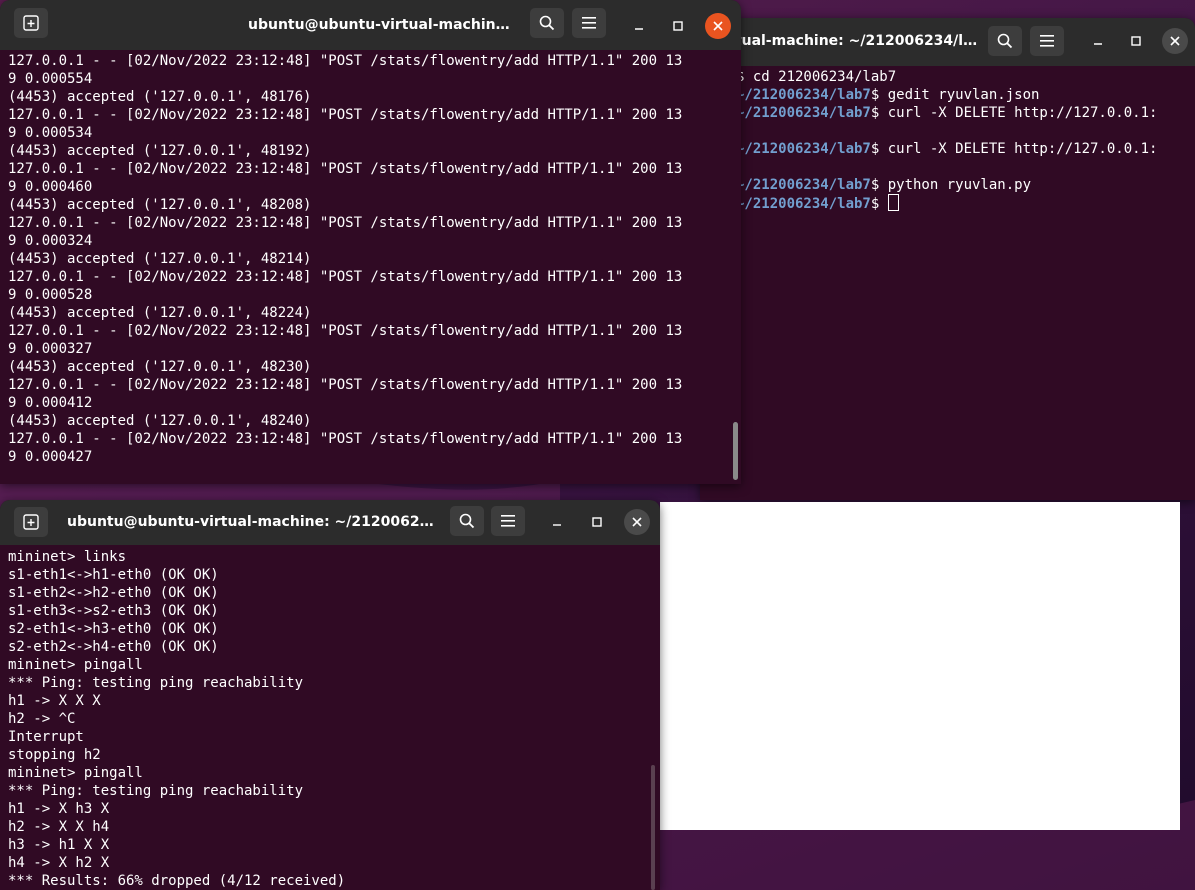 This screenshot has height=890, width=1195. Describe the element at coordinates (1014, 113) in the screenshot. I see `command-text: $ curl -X DELETE http://127.0.0.1:` at that location.